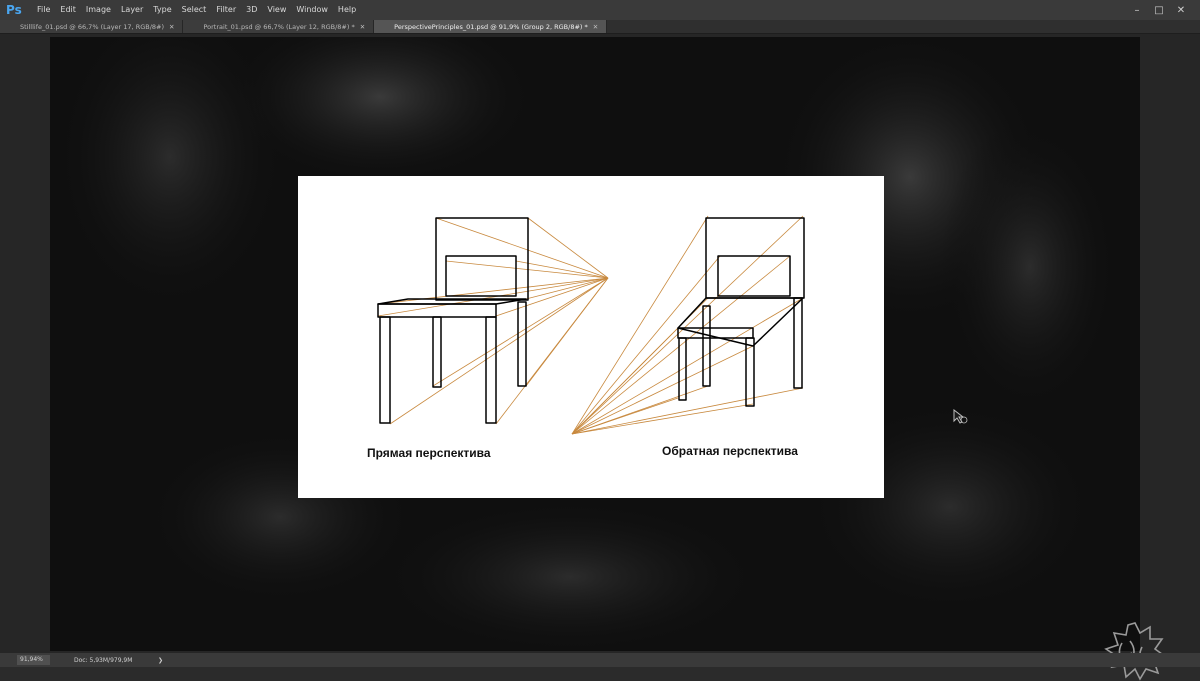  What do you see at coordinates (33, 660) in the screenshot?
I see `zoom-level: 91,94%` at bounding box center [33, 660].